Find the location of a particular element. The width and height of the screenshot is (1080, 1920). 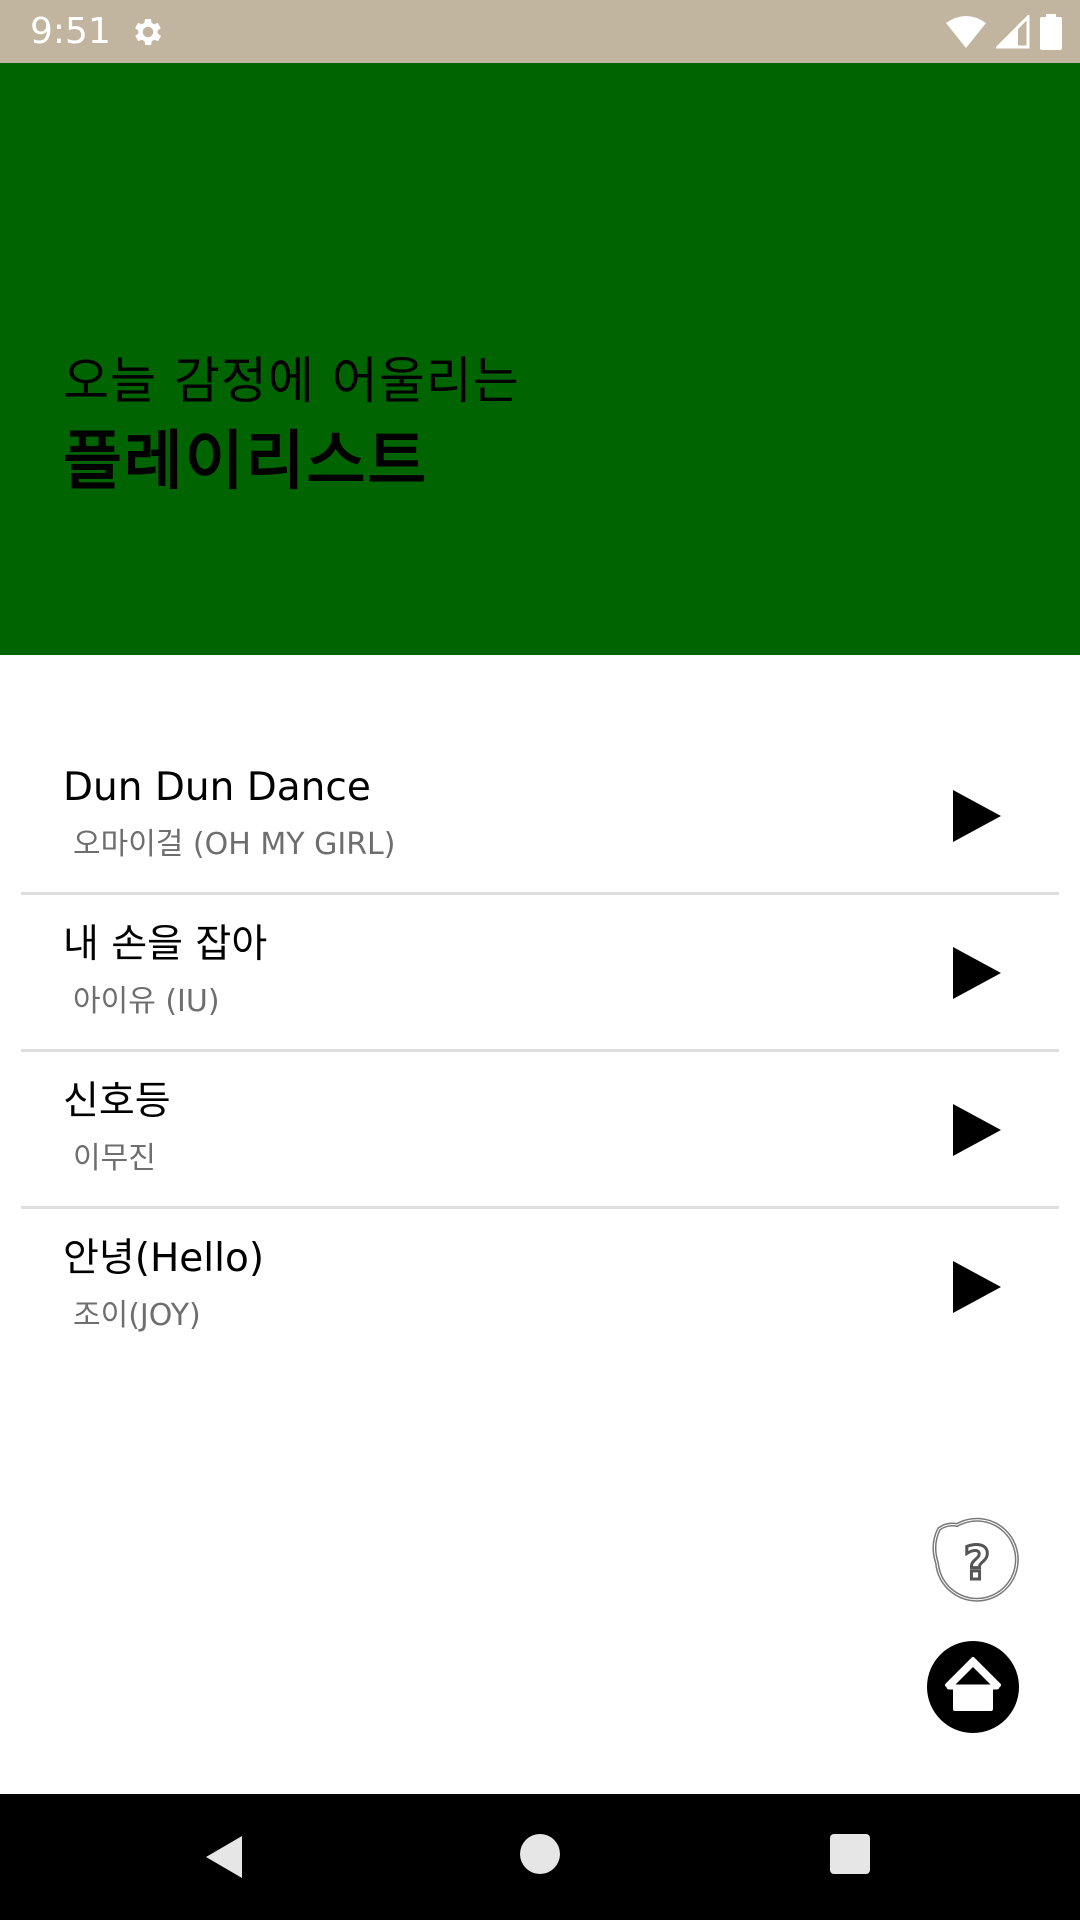

question-bubble-icon: ? is located at coordinates (975, 1561).